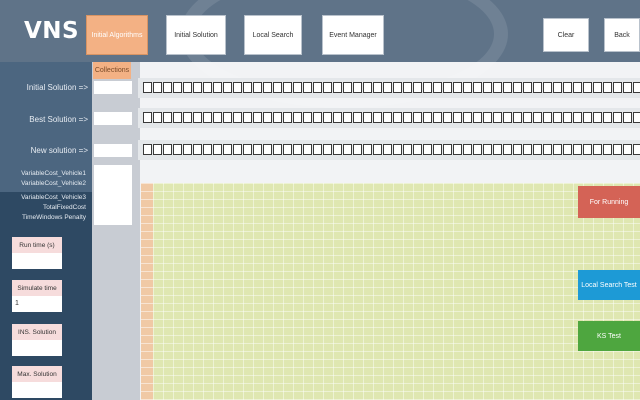 Image resolution: width=640 pixels, height=400 pixels. Describe the element at coordinates (391, 88) in the screenshot. I see `initial-solution-cells` at that location.